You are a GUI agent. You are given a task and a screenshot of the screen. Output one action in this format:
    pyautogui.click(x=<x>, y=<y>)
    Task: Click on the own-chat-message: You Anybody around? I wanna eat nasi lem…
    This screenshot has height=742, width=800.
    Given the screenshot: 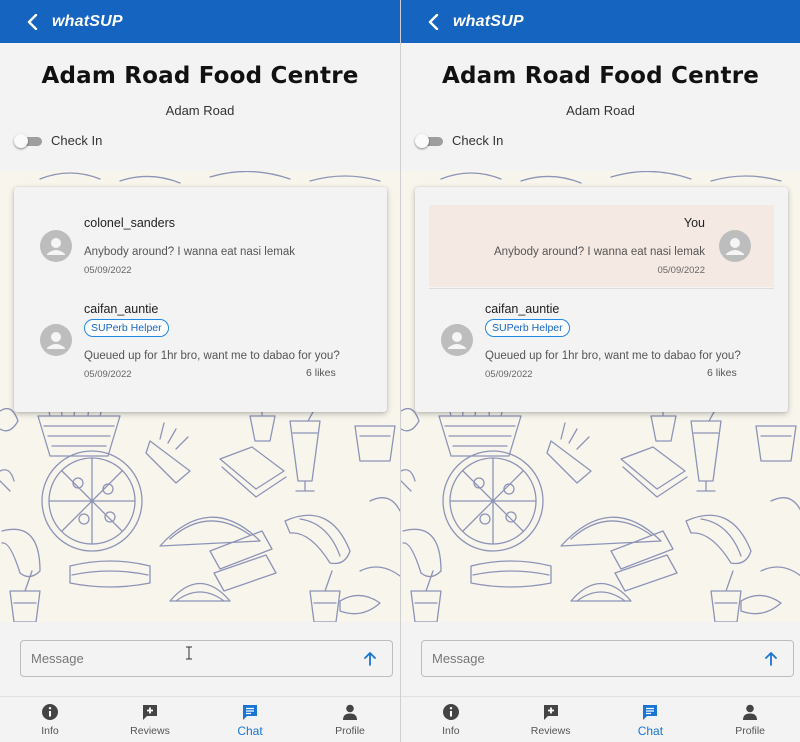 What is the action you would take?
    pyautogui.click(x=601, y=246)
    